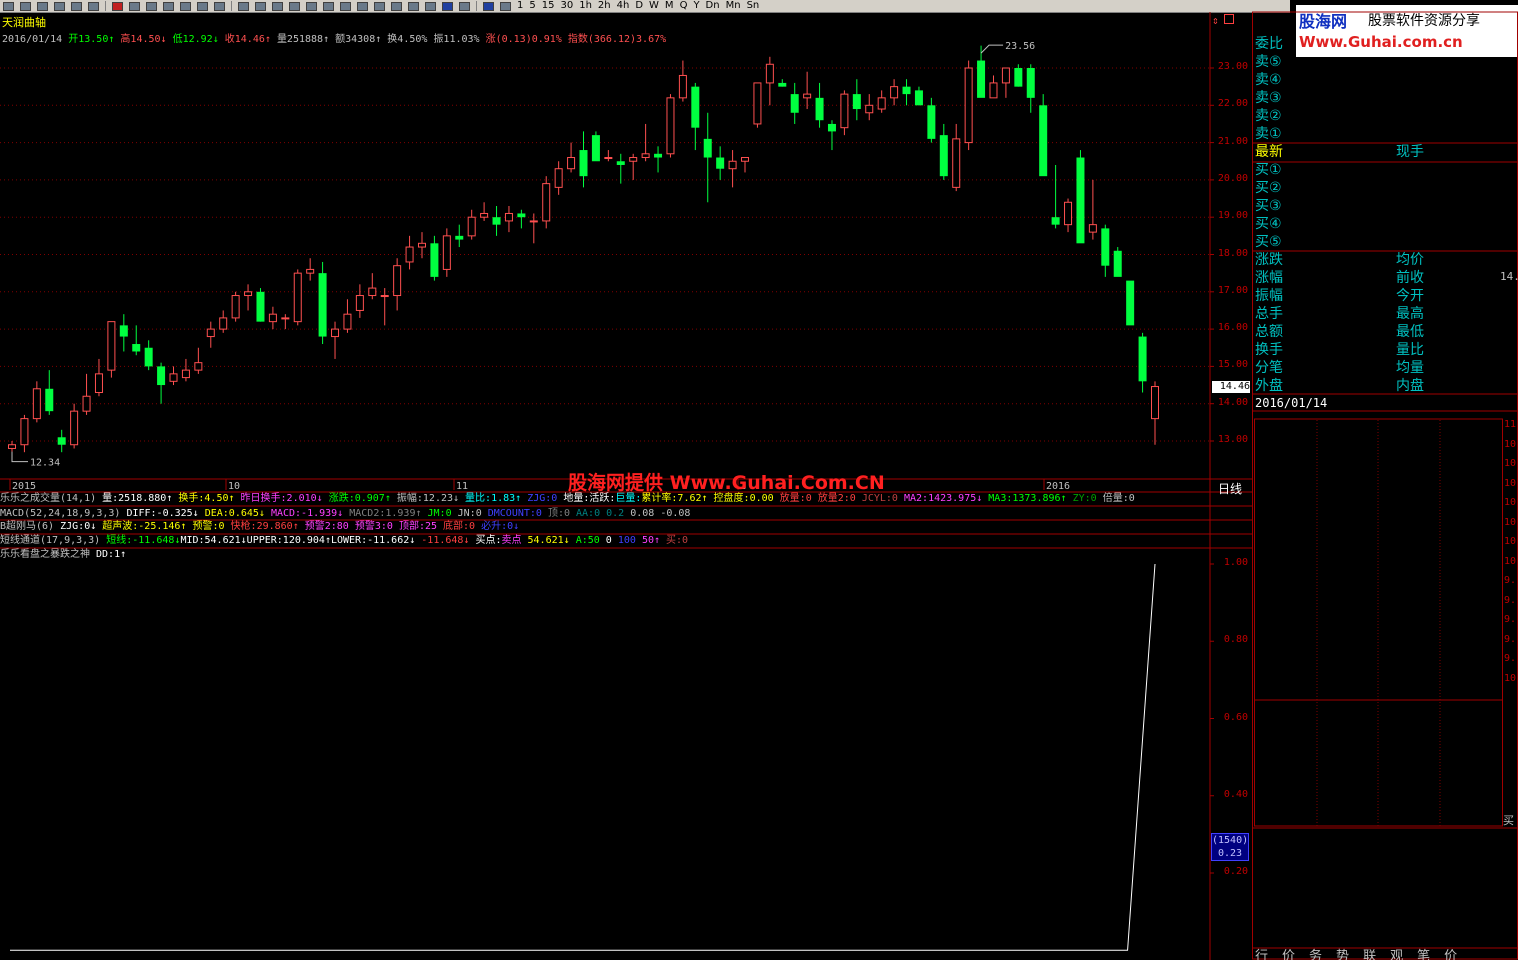 The height and width of the screenshot is (960, 1518). What do you see at coordinates (485, 540) in the screenshot?
I see `indicator-value: 买点:` at bounding box center [485, 540].